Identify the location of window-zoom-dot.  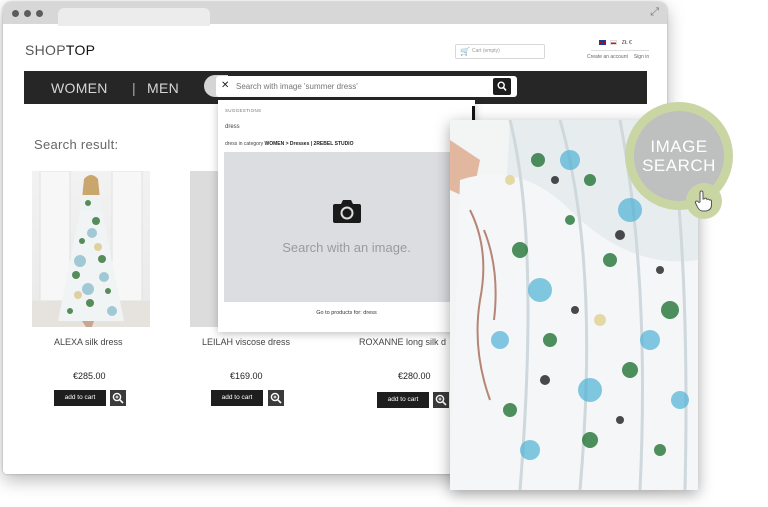
(39, 13).